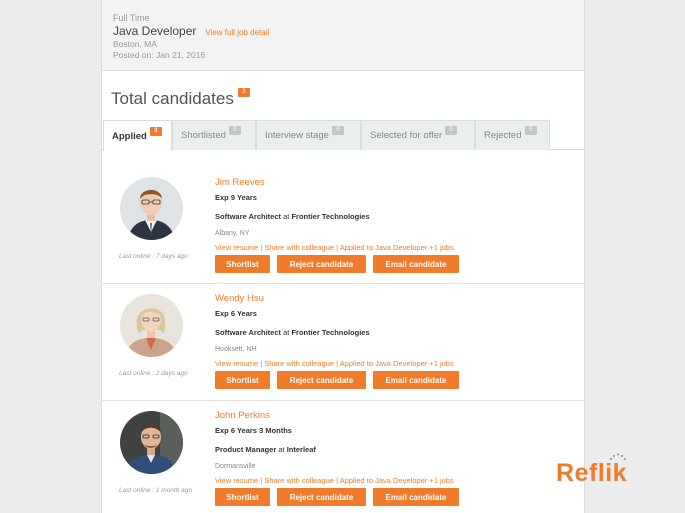  Describe the element at coordinates (232, 233) in the screenshot. I see `candidate-city: Albany, NY` at that location.